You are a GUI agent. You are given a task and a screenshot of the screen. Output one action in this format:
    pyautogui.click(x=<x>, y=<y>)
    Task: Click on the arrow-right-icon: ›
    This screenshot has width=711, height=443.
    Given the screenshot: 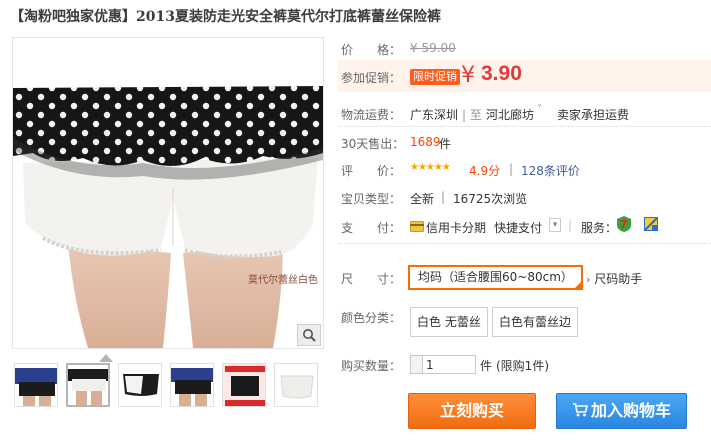 What is the action you would take?
    pyautogui.click(x=588, y=279)
    